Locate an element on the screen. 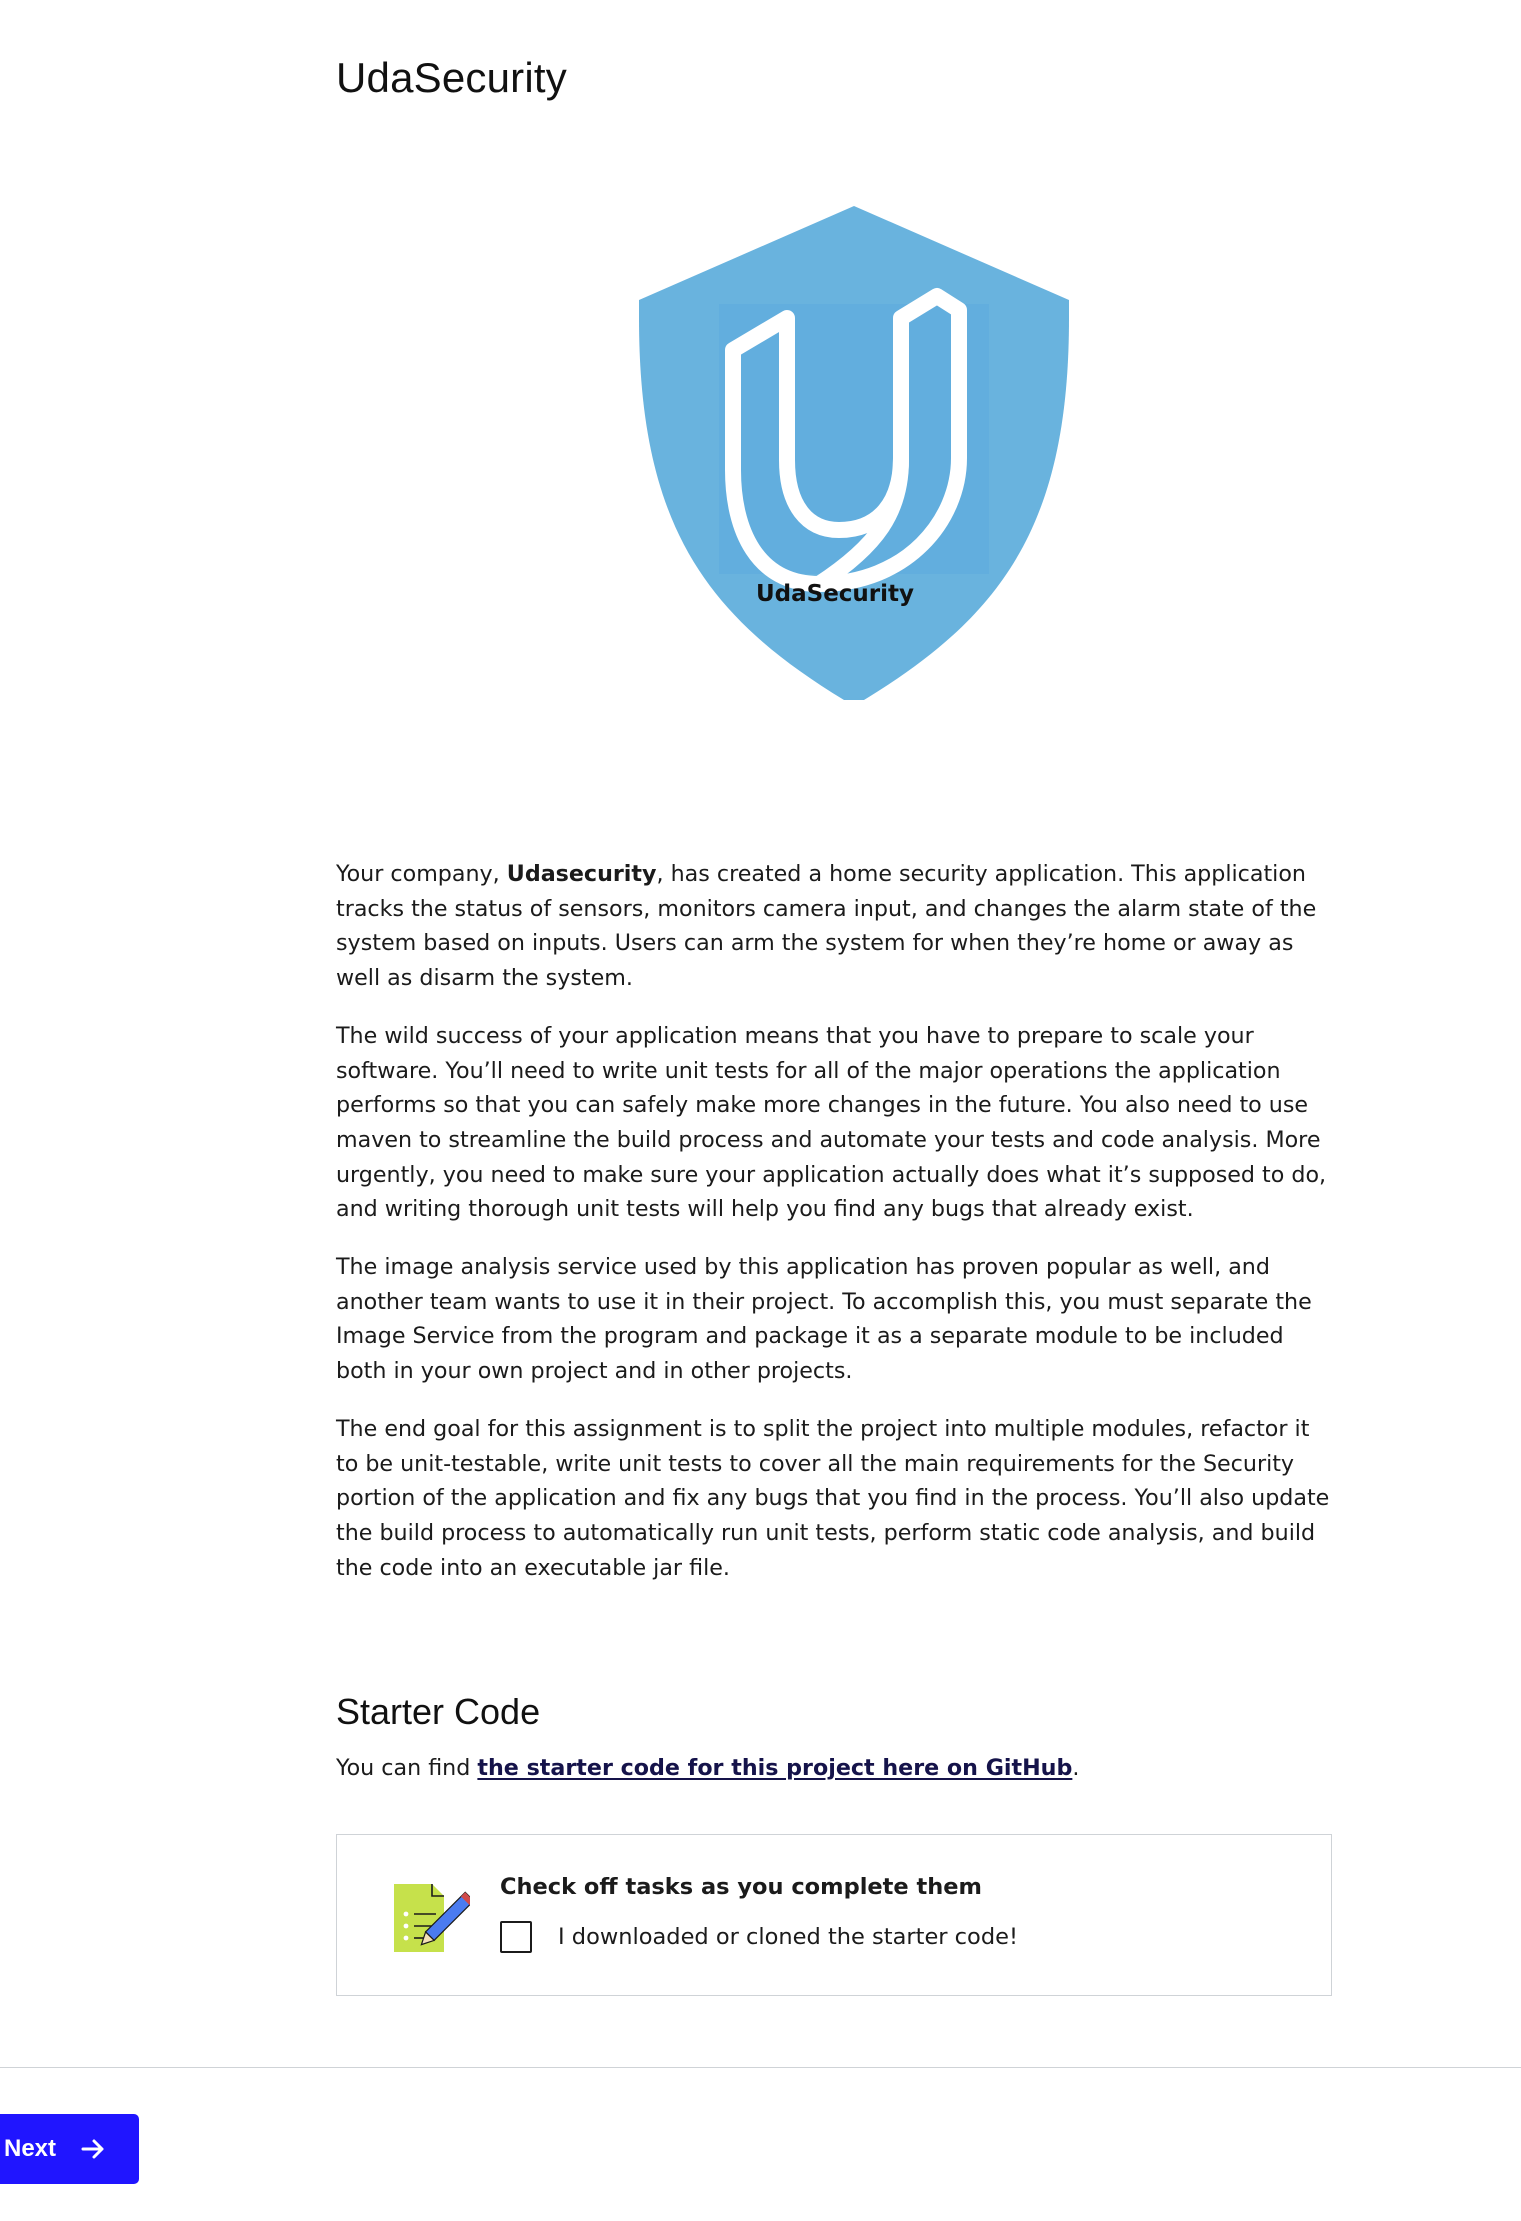 The height and width of the screenshot is (2221, 1521). task-checkbox-starter-code is located at coordinates (516, 1937).